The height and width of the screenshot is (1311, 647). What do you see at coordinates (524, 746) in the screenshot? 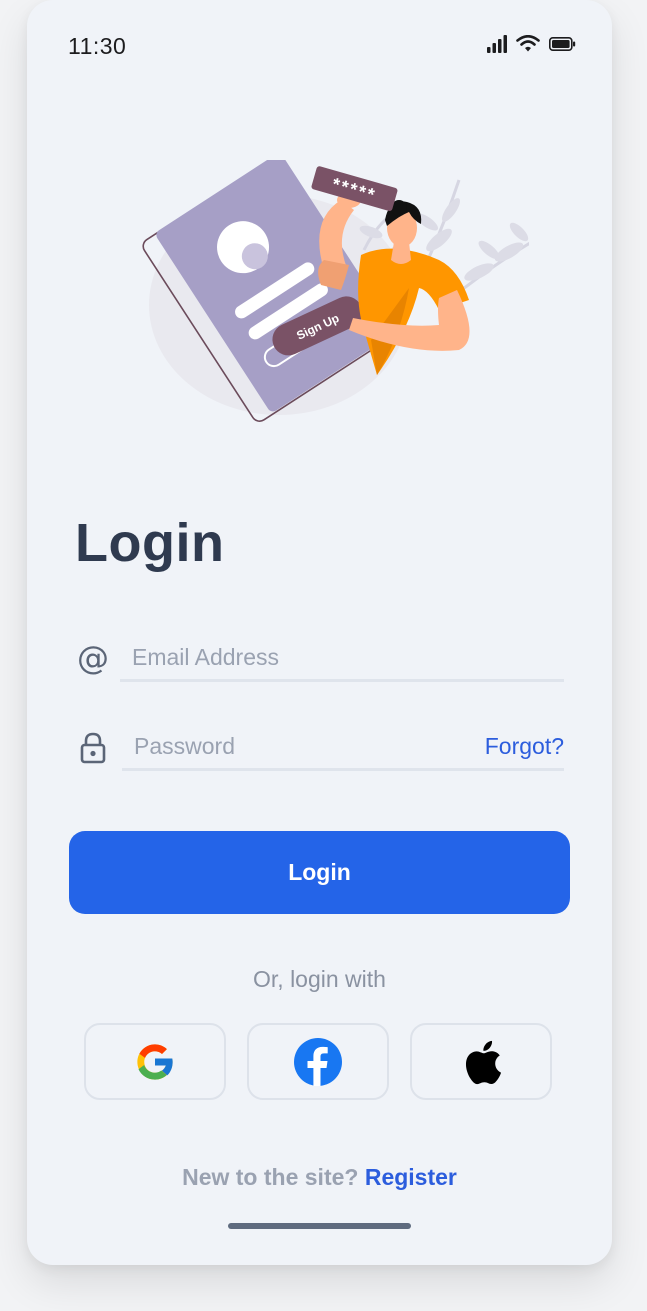
I see `forgot-password-link: Forgot?` at bounding box center [524, 746].